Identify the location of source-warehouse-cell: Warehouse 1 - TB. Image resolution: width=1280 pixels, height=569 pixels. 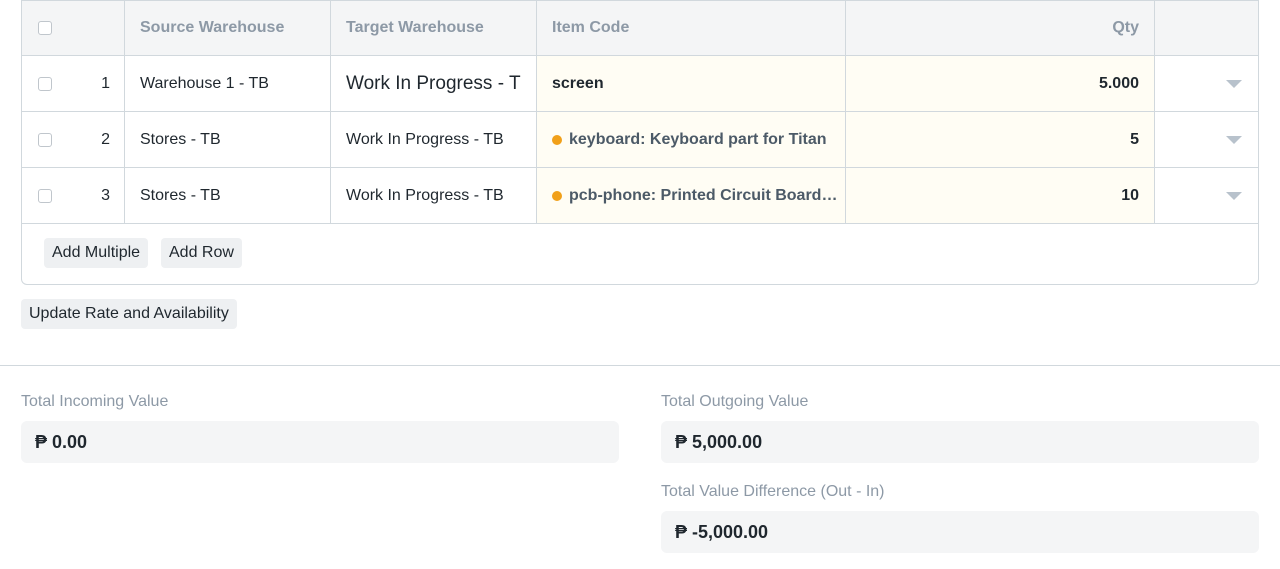
(227, 83).